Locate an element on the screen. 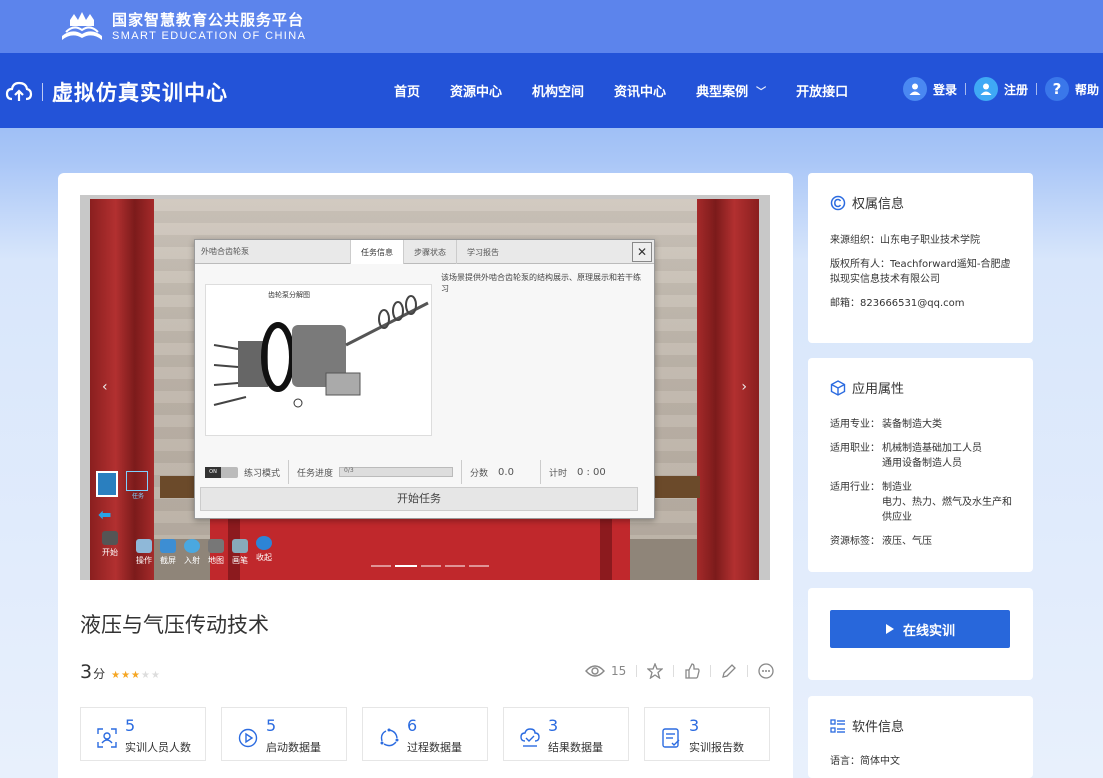 Image resolution: width=1103 pixels, height=778 pixels. toolbar-operate: 操作 is located at coordinates (144, 552).